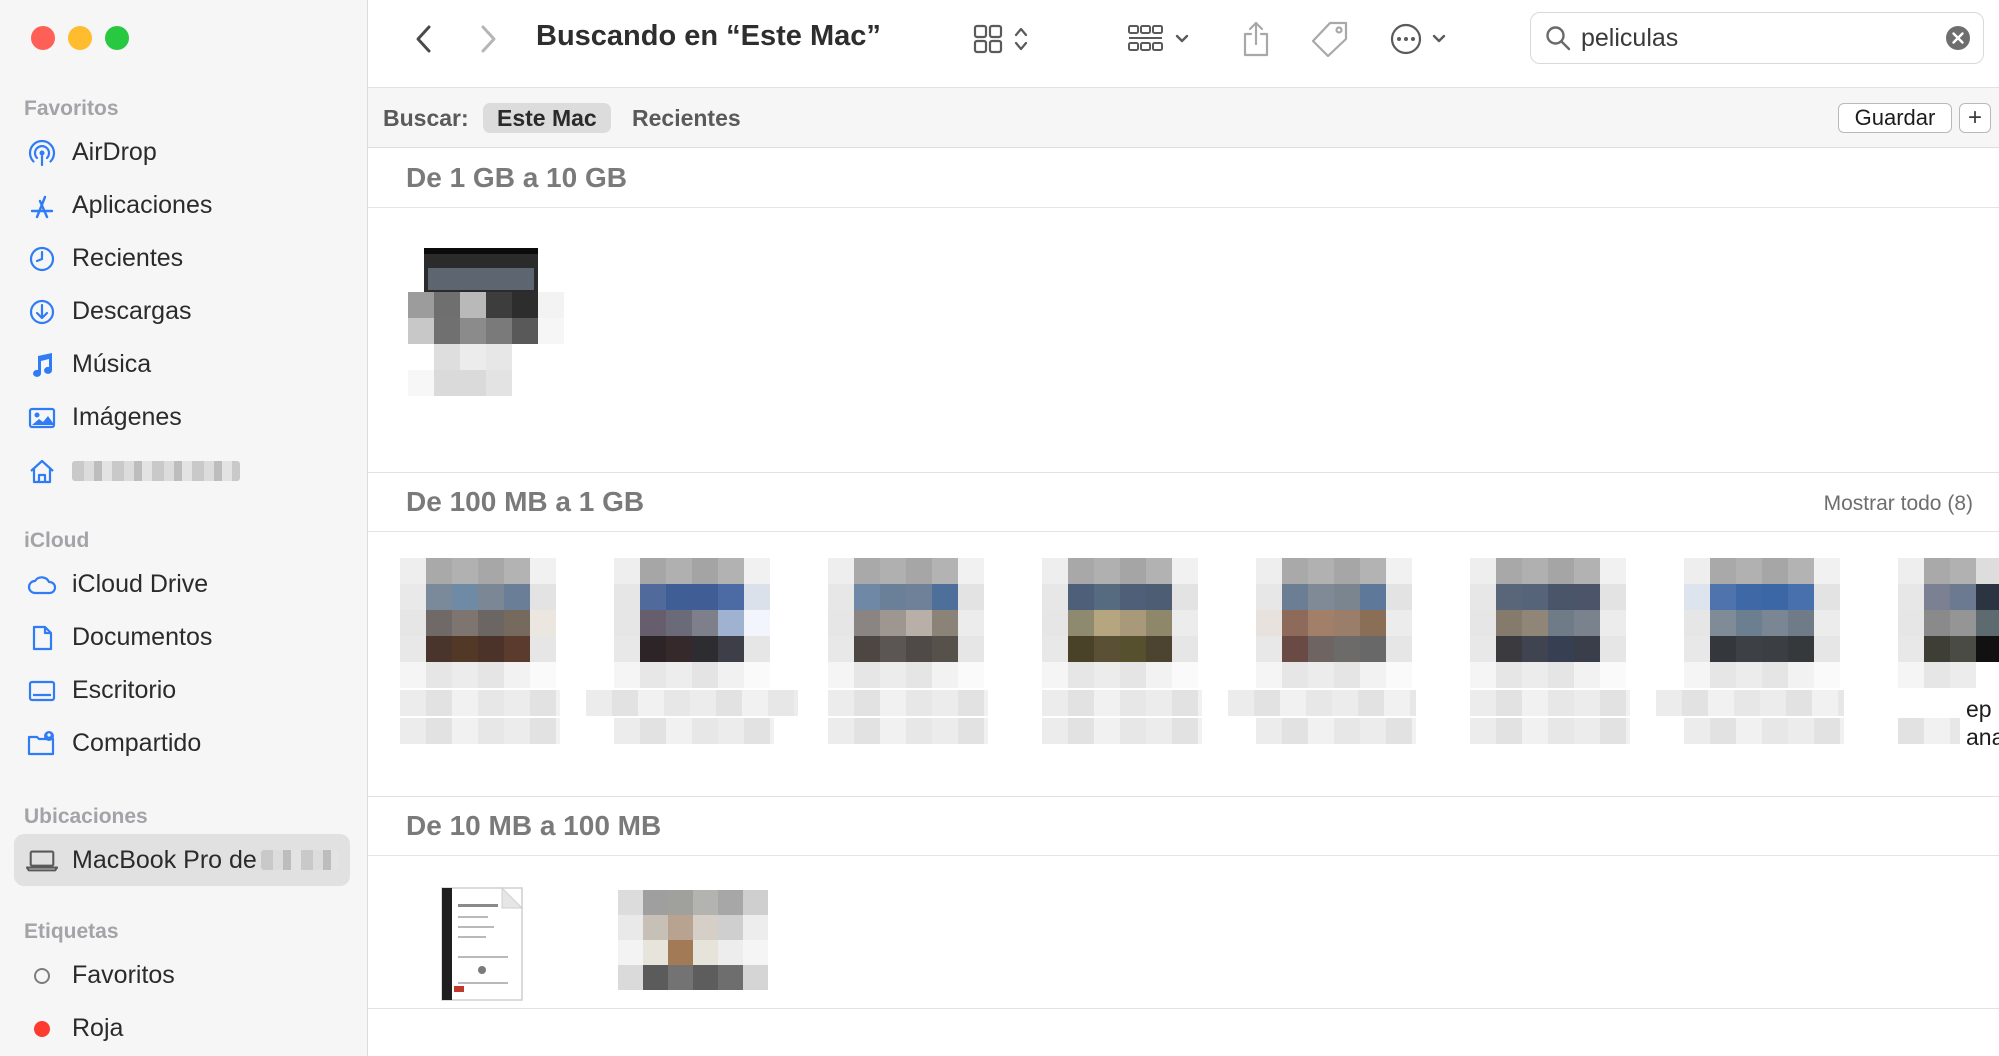 The width and height of the screenshot is (1999, 1056). What do you see at coordinates (127, 417) in the screenshot?
I see `sidebar-item-label: Imágenes` at bounding box center [127, 417].